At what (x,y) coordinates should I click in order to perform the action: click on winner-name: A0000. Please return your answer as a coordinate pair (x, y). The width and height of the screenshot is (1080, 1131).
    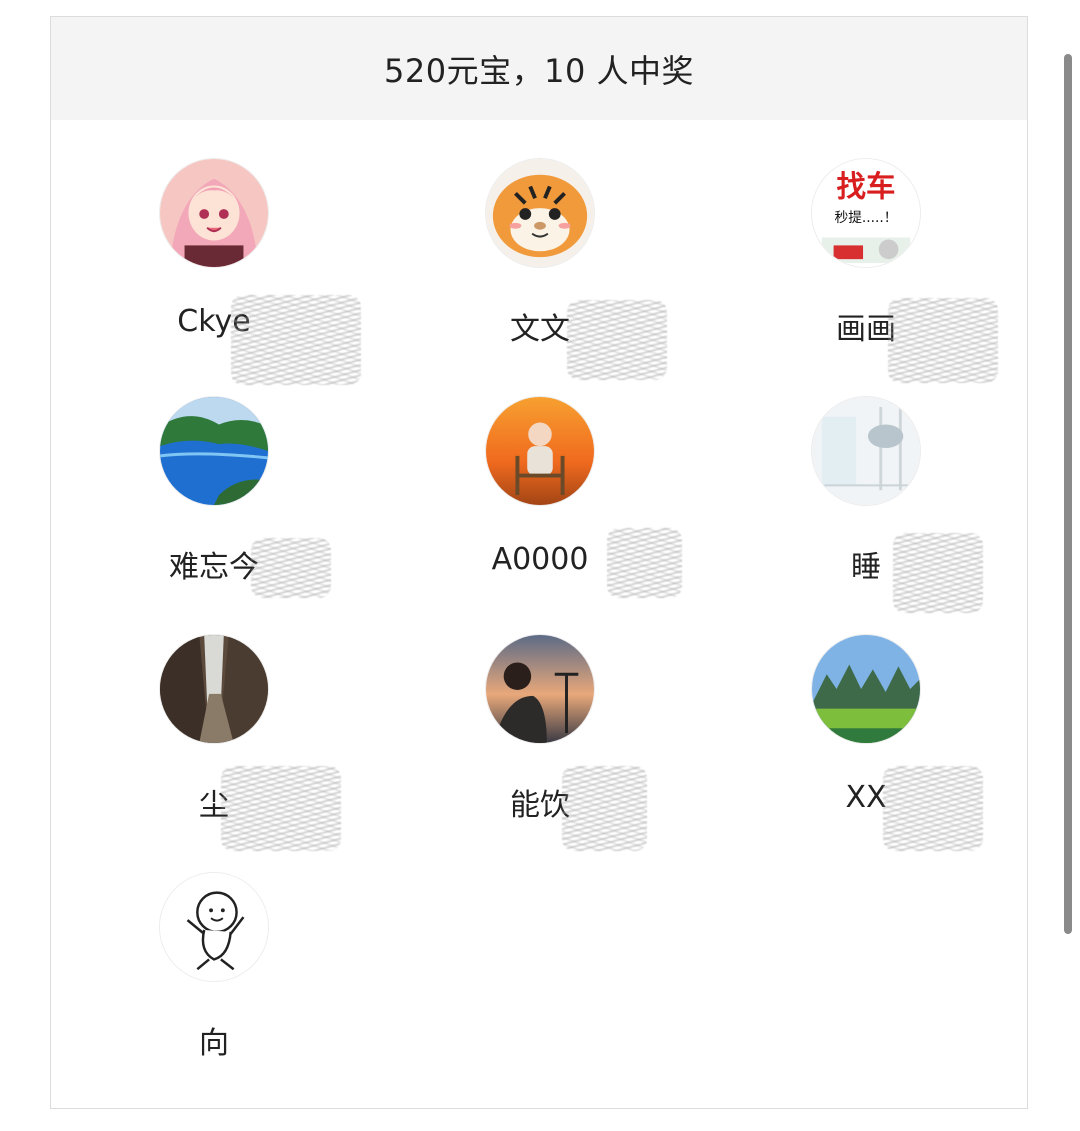
    Looking at the image, I should click on (540, 559).